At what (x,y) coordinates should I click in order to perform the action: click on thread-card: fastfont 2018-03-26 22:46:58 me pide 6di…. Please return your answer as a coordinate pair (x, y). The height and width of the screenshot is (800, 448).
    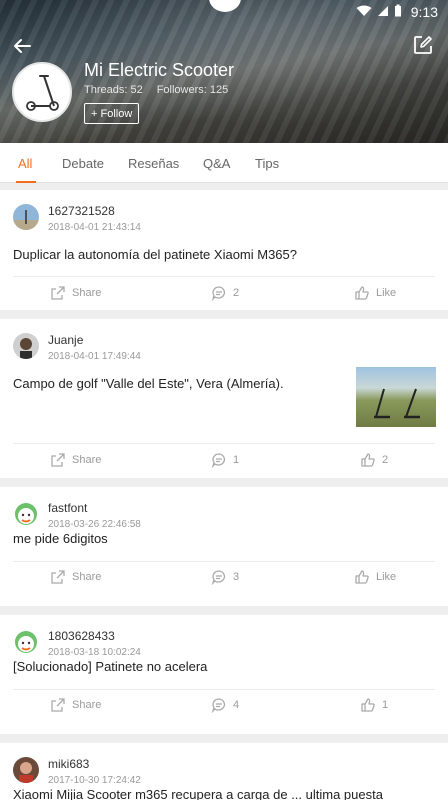
    Looking at the image, I should click on (224, 546).